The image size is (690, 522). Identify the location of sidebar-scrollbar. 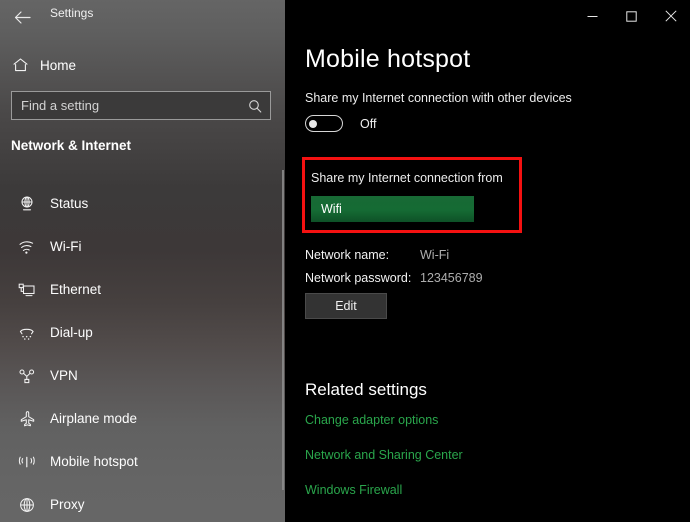
(283, 330).